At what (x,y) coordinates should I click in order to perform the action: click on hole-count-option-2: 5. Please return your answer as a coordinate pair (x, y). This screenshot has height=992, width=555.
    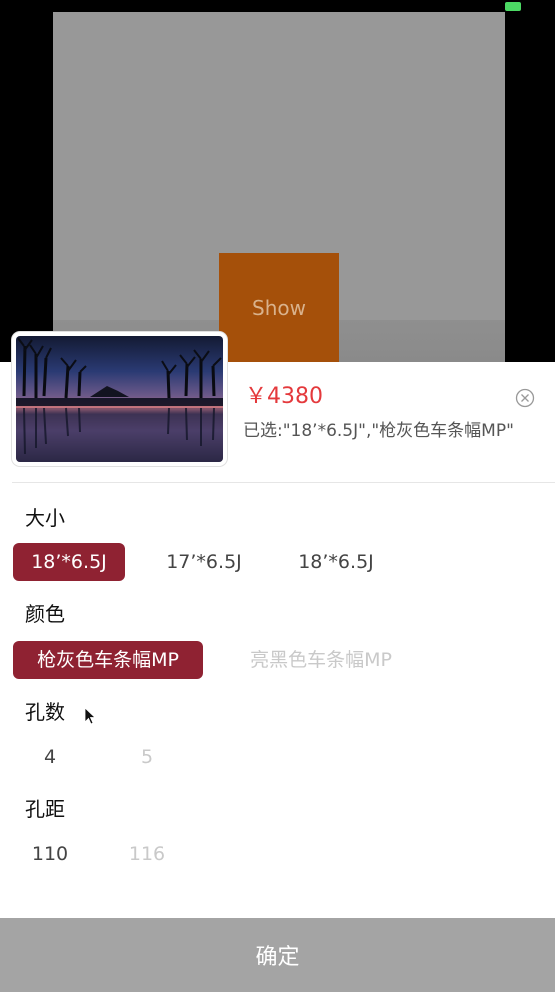
    Looking at the image, I should click on (147, 757).